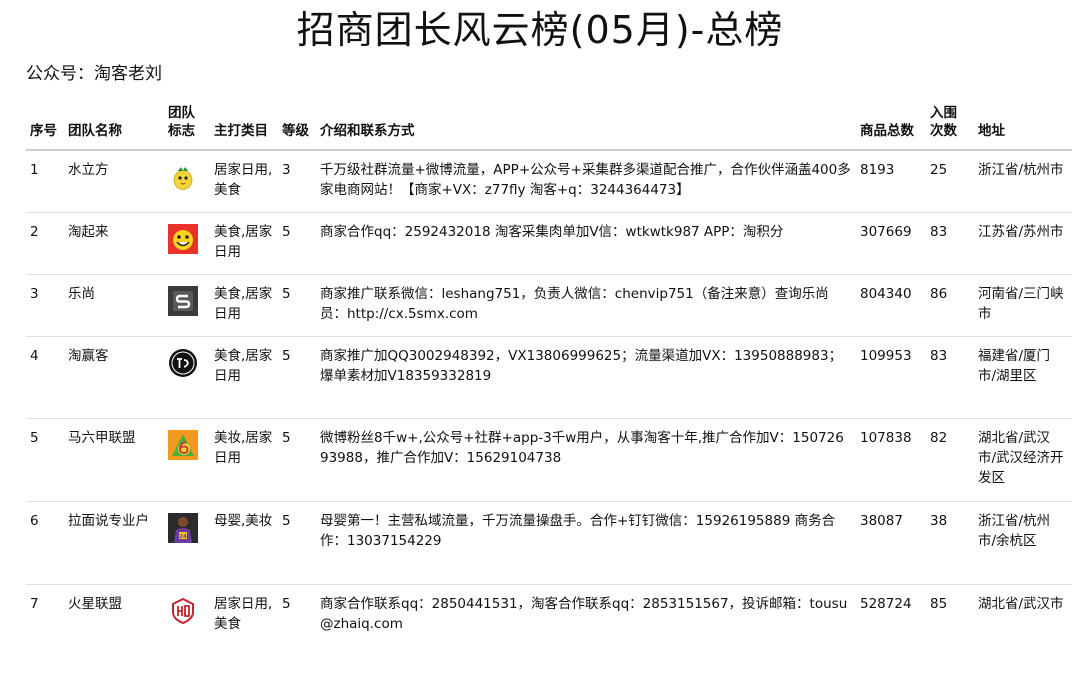 This screenshot has width=1080, height=699. I want to click on cell-team-name: 火星联盟, so click(95, 604).